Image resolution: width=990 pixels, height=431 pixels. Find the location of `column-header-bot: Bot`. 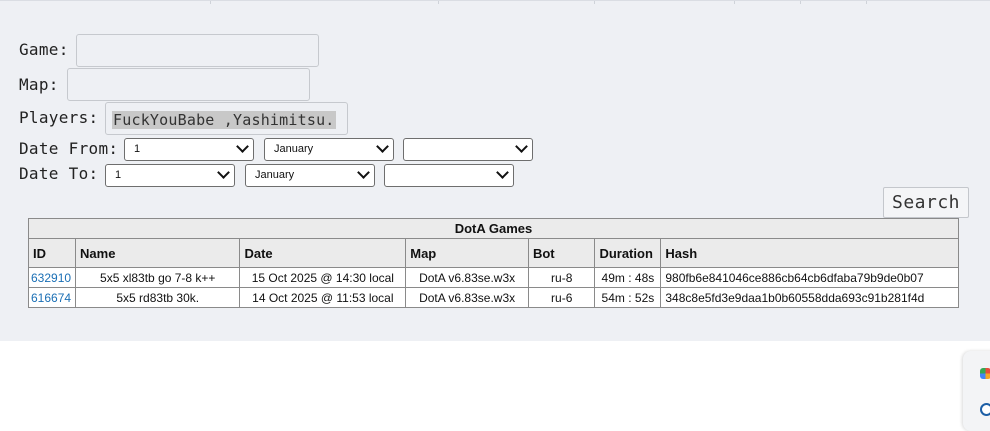

column-header-bot: Bot is located at coordinates (561, 253).